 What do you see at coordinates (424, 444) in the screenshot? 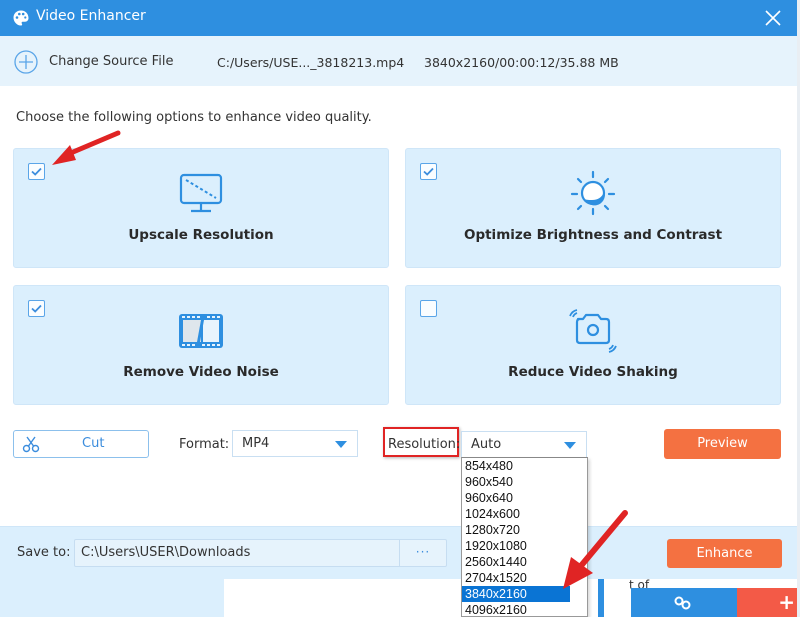
I see `resolution-label: Resolution:` at bounding box center [424, 444].